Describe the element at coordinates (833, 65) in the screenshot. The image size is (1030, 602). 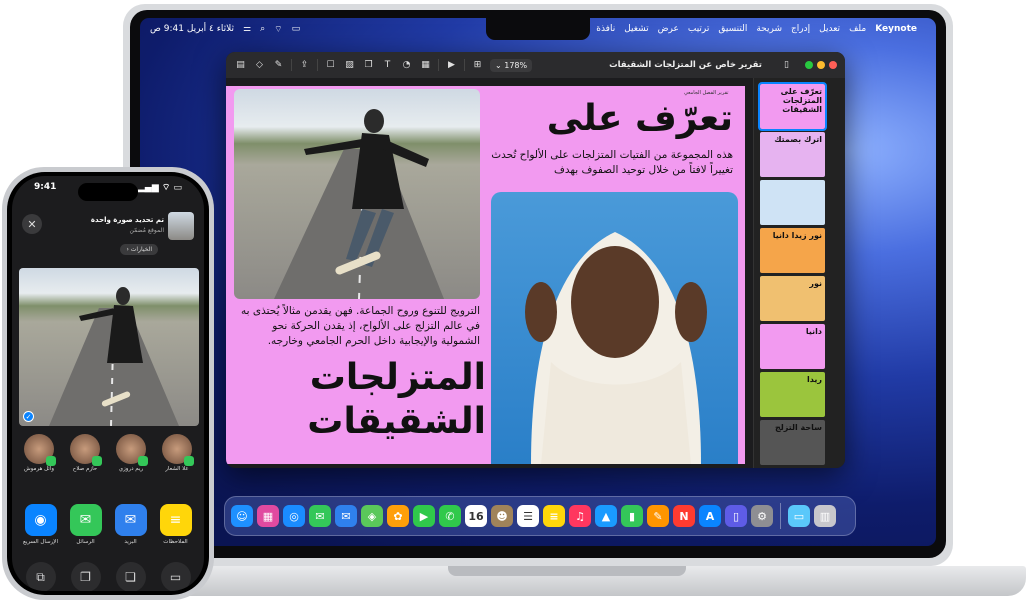
I see `close-window-button` at that location.